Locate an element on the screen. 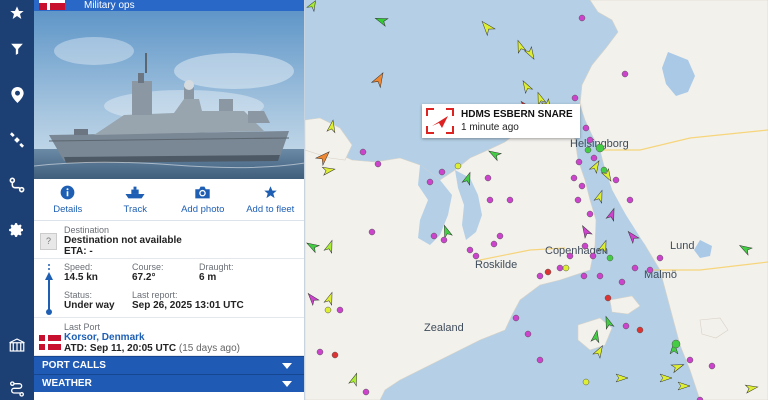 The image size is (768, 400). settings-icon is located at coordinates (16, 230).